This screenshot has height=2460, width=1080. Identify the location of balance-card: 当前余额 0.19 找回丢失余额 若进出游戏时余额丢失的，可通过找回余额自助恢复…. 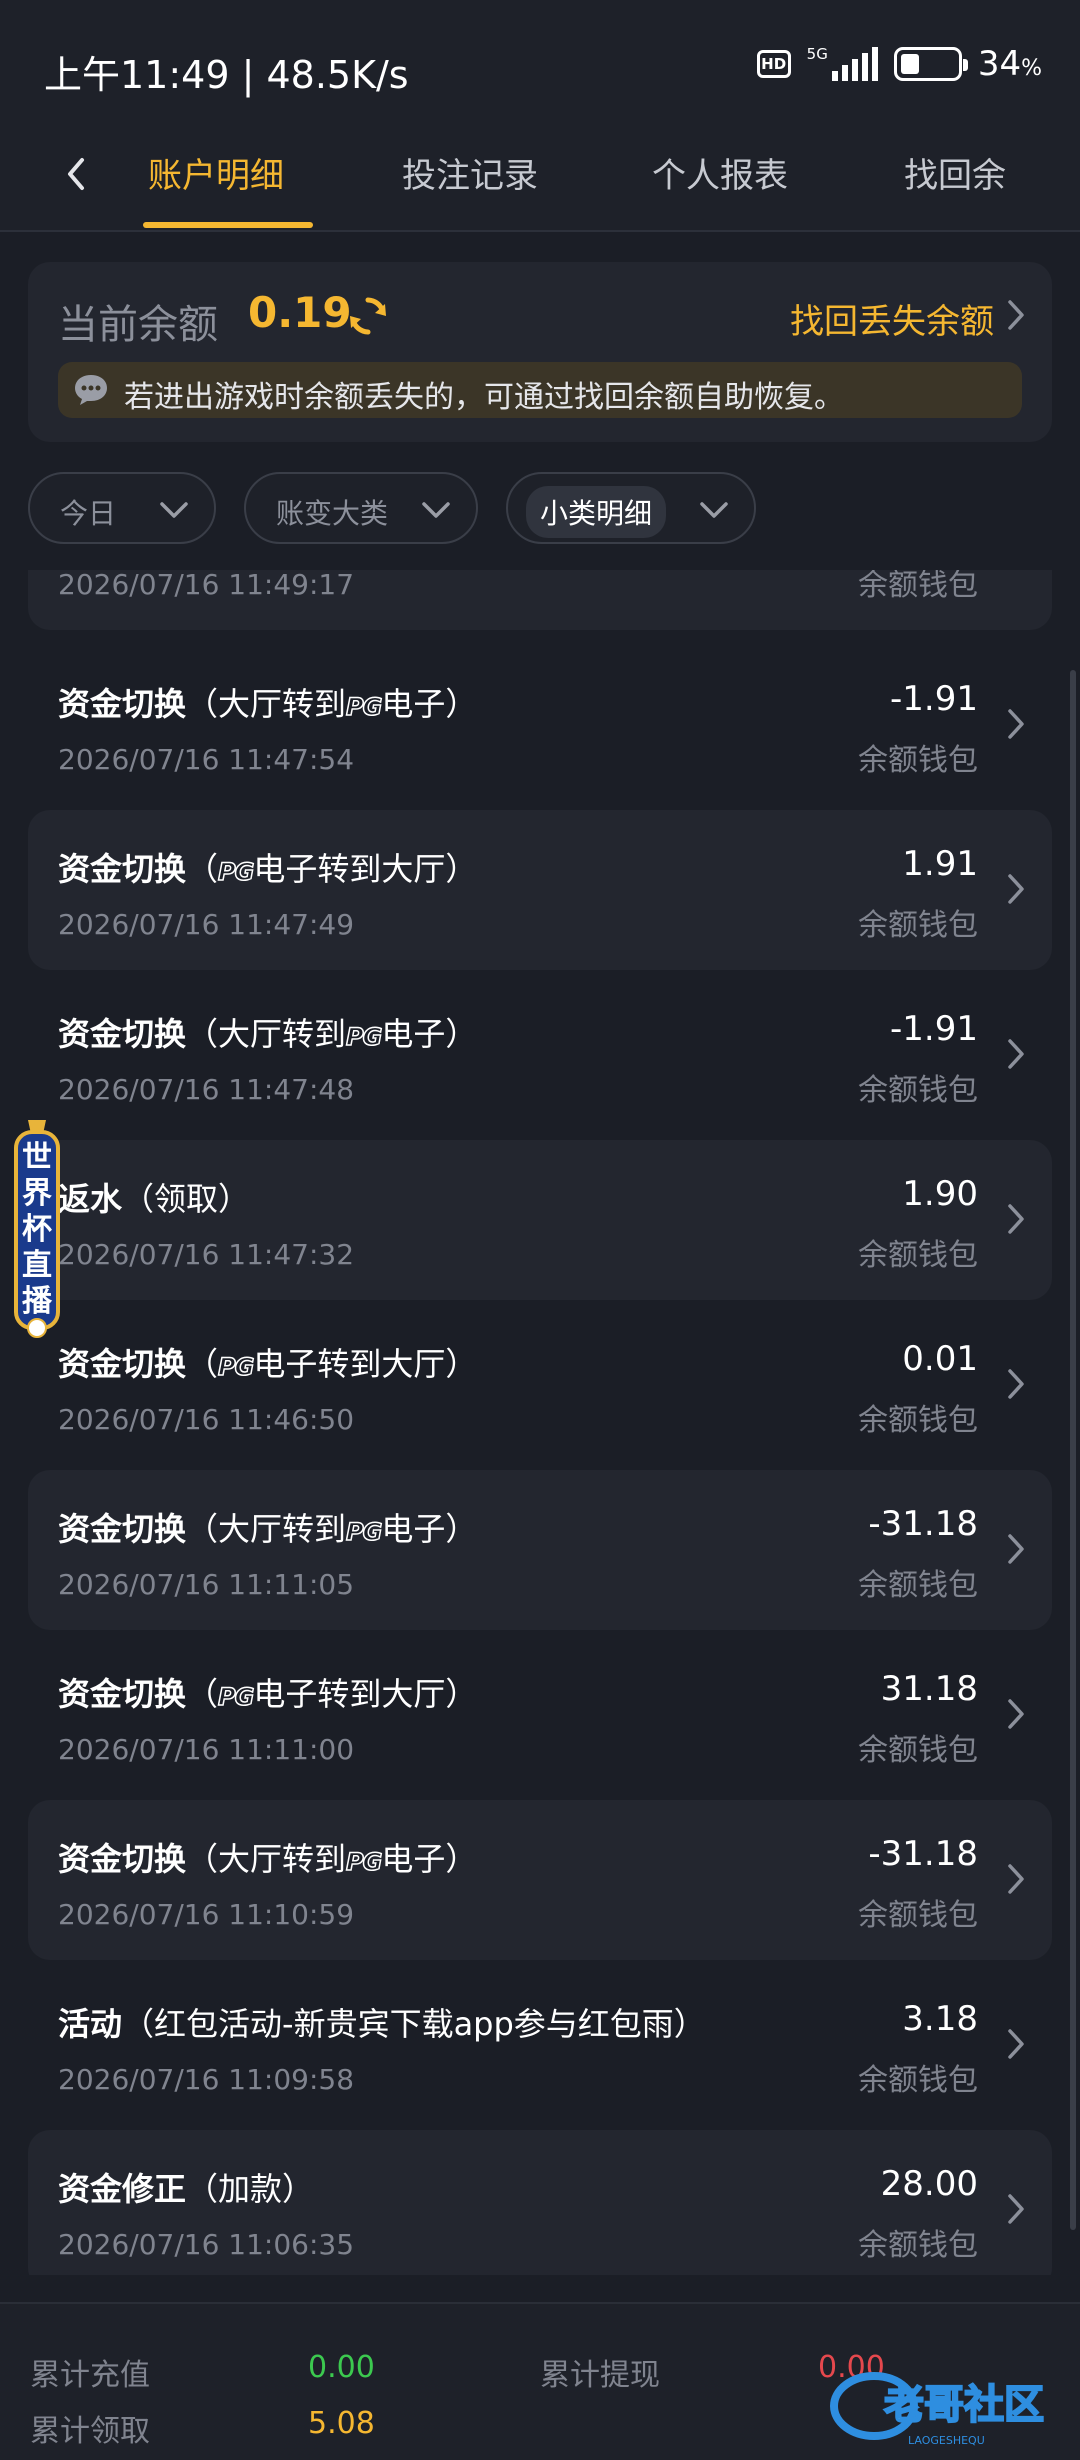
(540, 352).